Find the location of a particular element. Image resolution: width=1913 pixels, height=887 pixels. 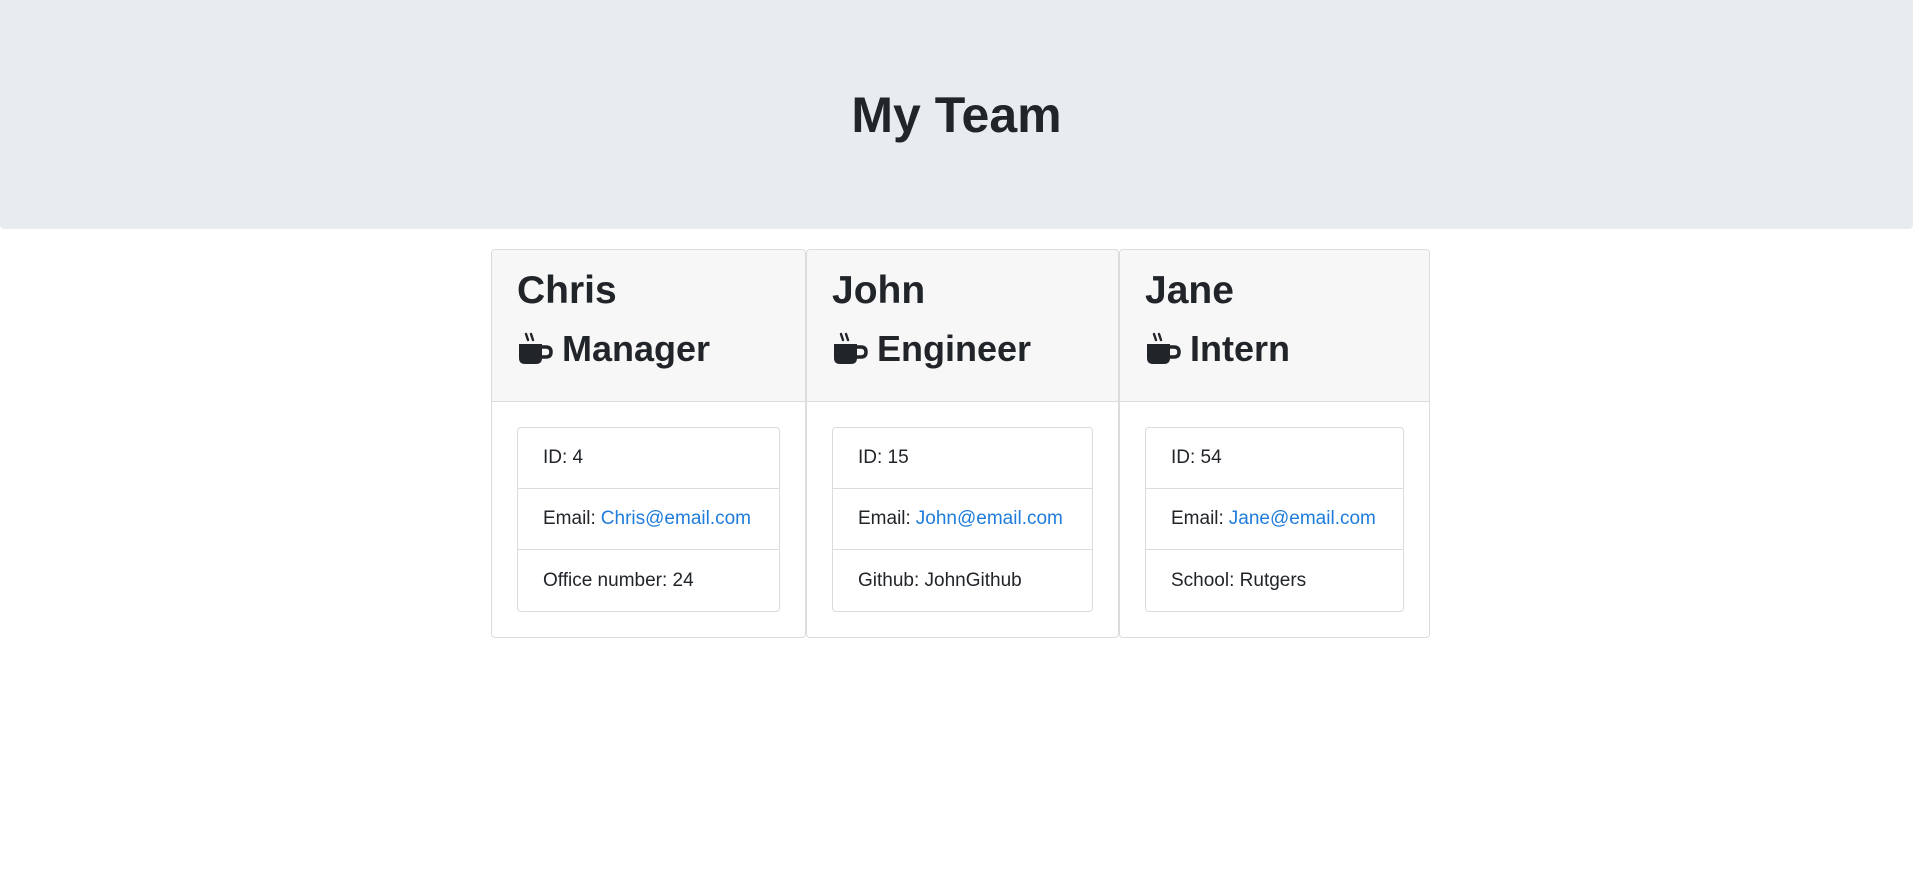

employee-role: Engineer is located at coordinates (962, 348).